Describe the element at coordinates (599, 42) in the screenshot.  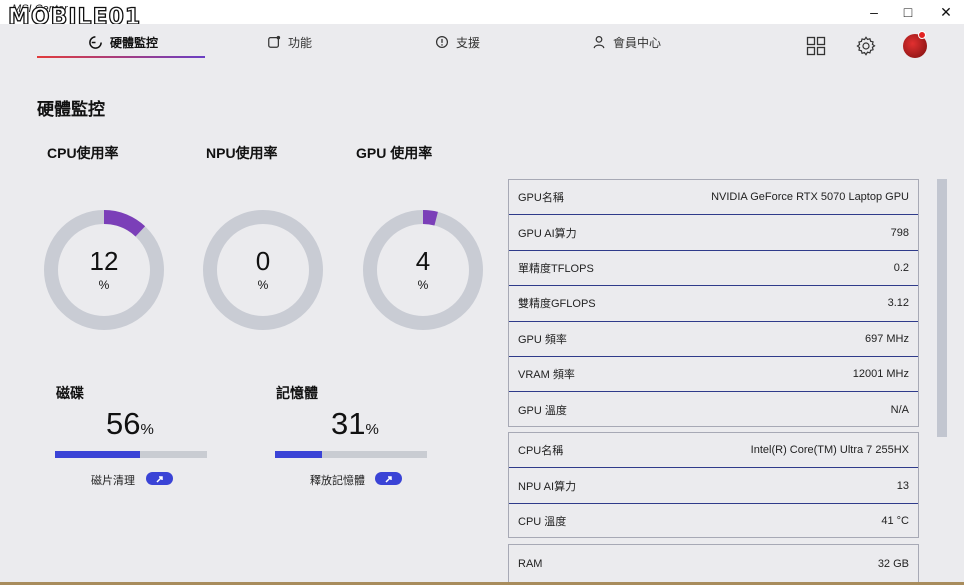
I see `member-icon` at that location.